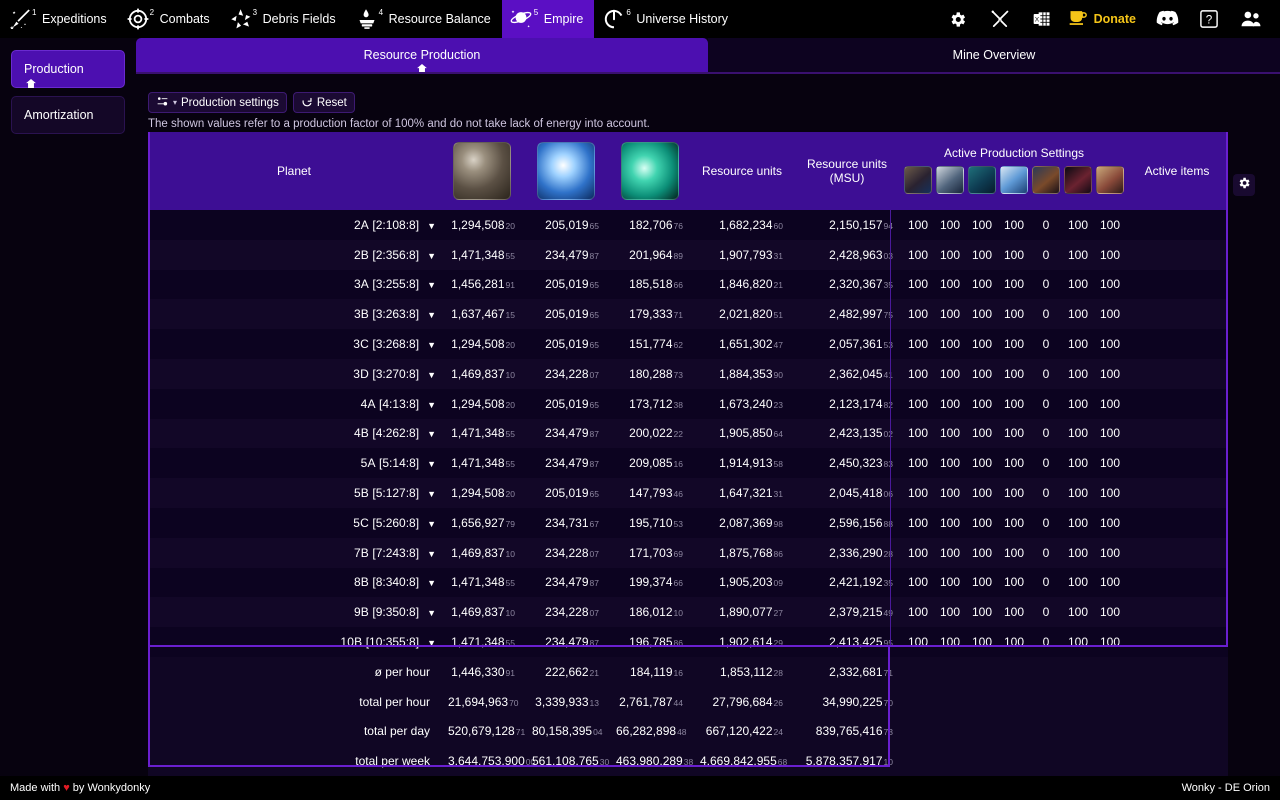 The width and height of the screenshot is (1280, 800). Describe the element at coordinates (950, 180) in the screenshot. I see `crystal-mine-icon` at that location.